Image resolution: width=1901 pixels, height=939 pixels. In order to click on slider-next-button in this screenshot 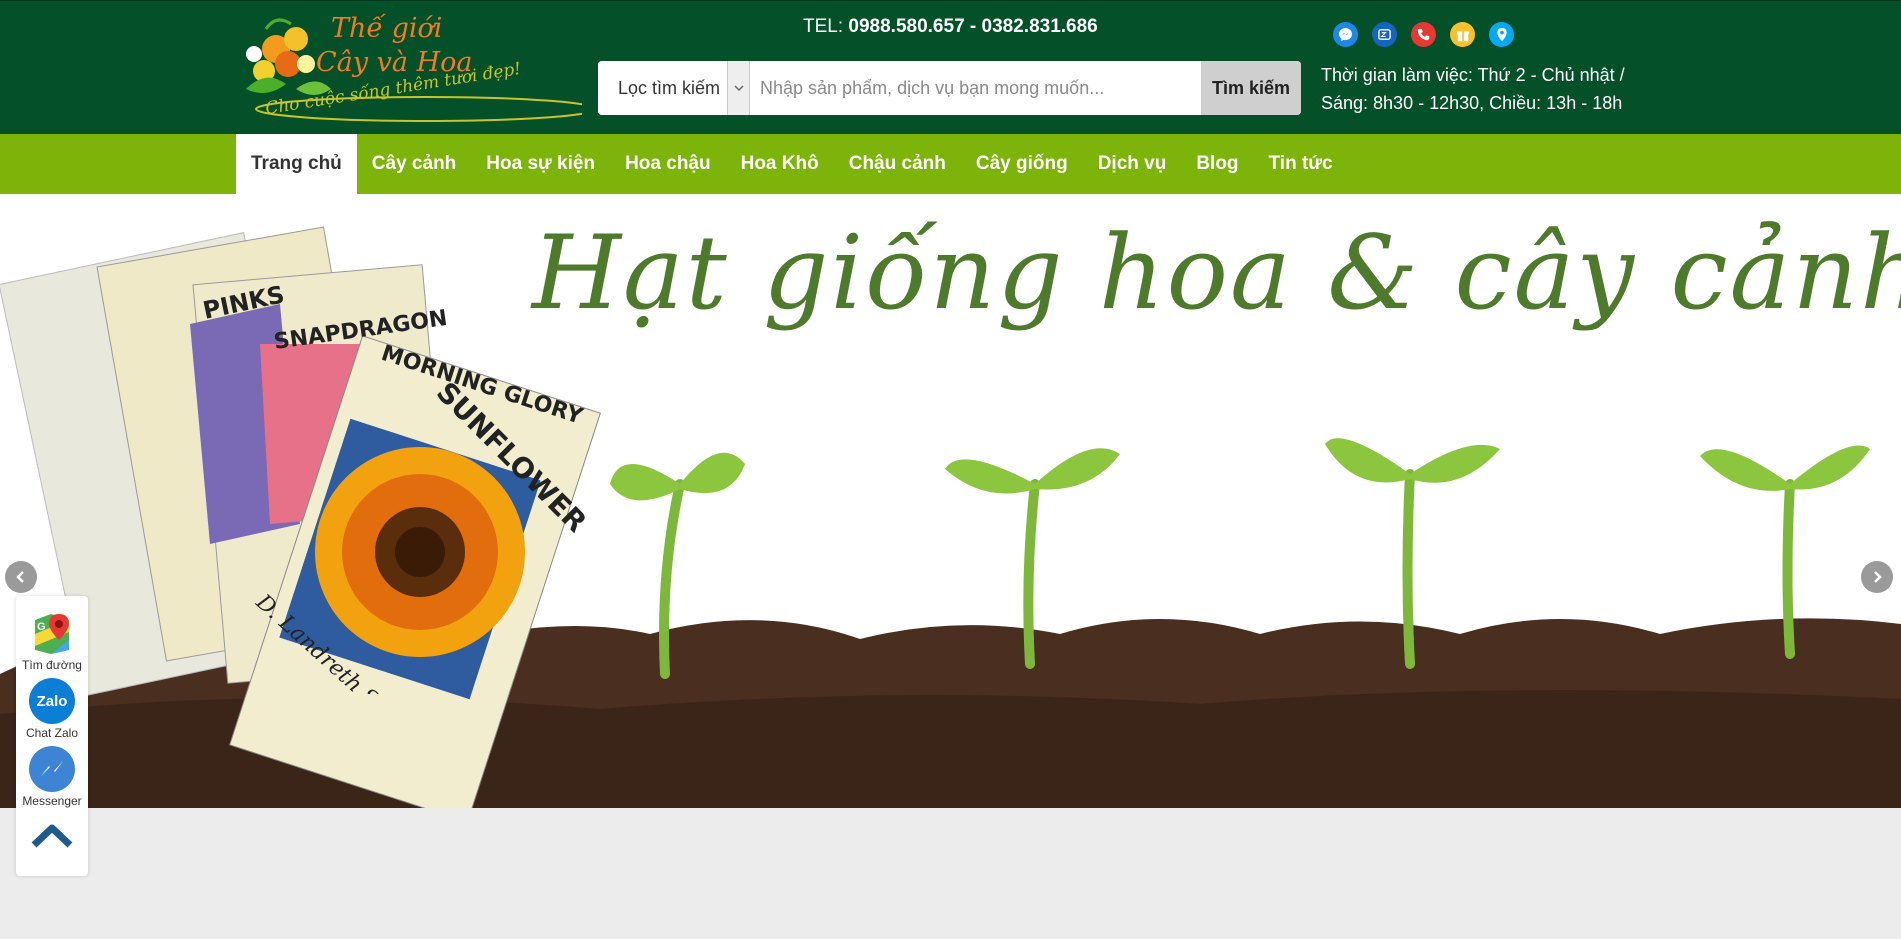, I will do `click(1877, 577)`.